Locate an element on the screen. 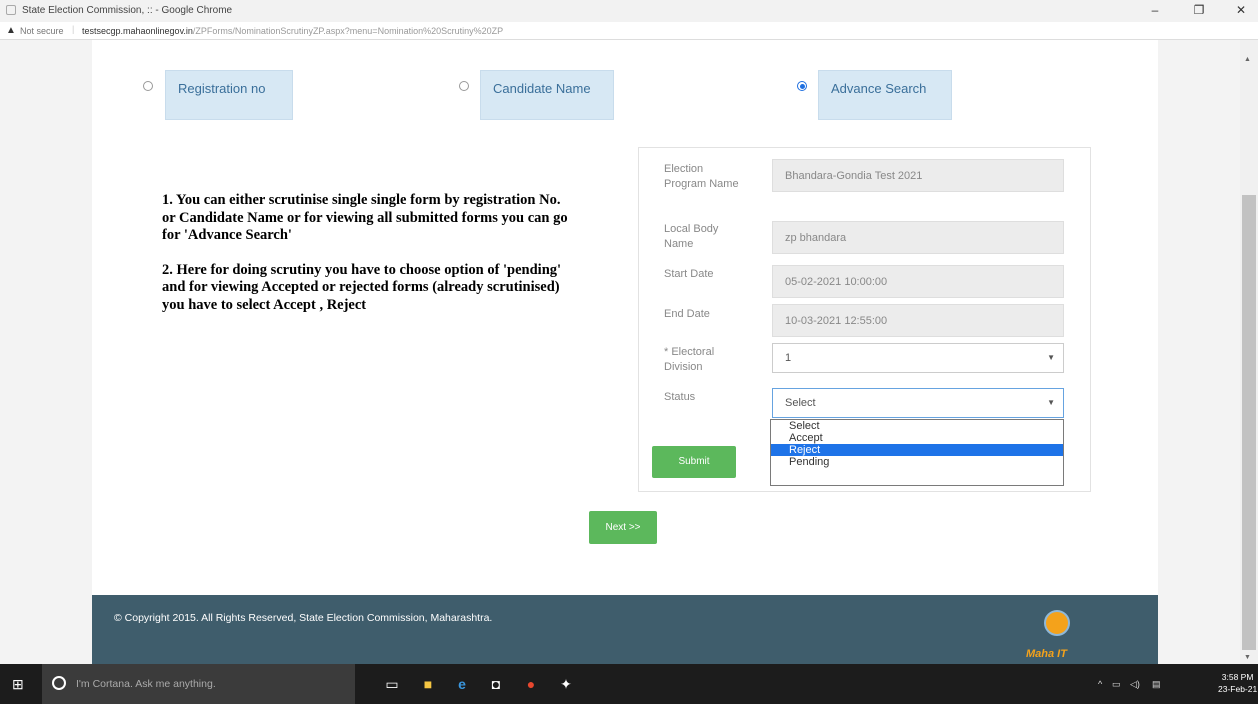 The image size is (1258, 704). maha-it-logo-icon is located at coordinates (1057, 623).